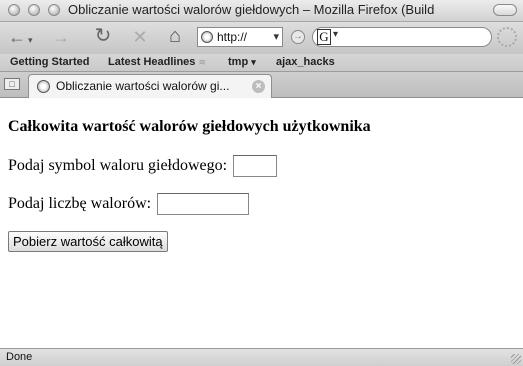 The image size is (523, 366). What do you see at coordinates (298, 37) in the screenshot?
I see `go-arrow-icon: →` at bounding box center [298, 37].